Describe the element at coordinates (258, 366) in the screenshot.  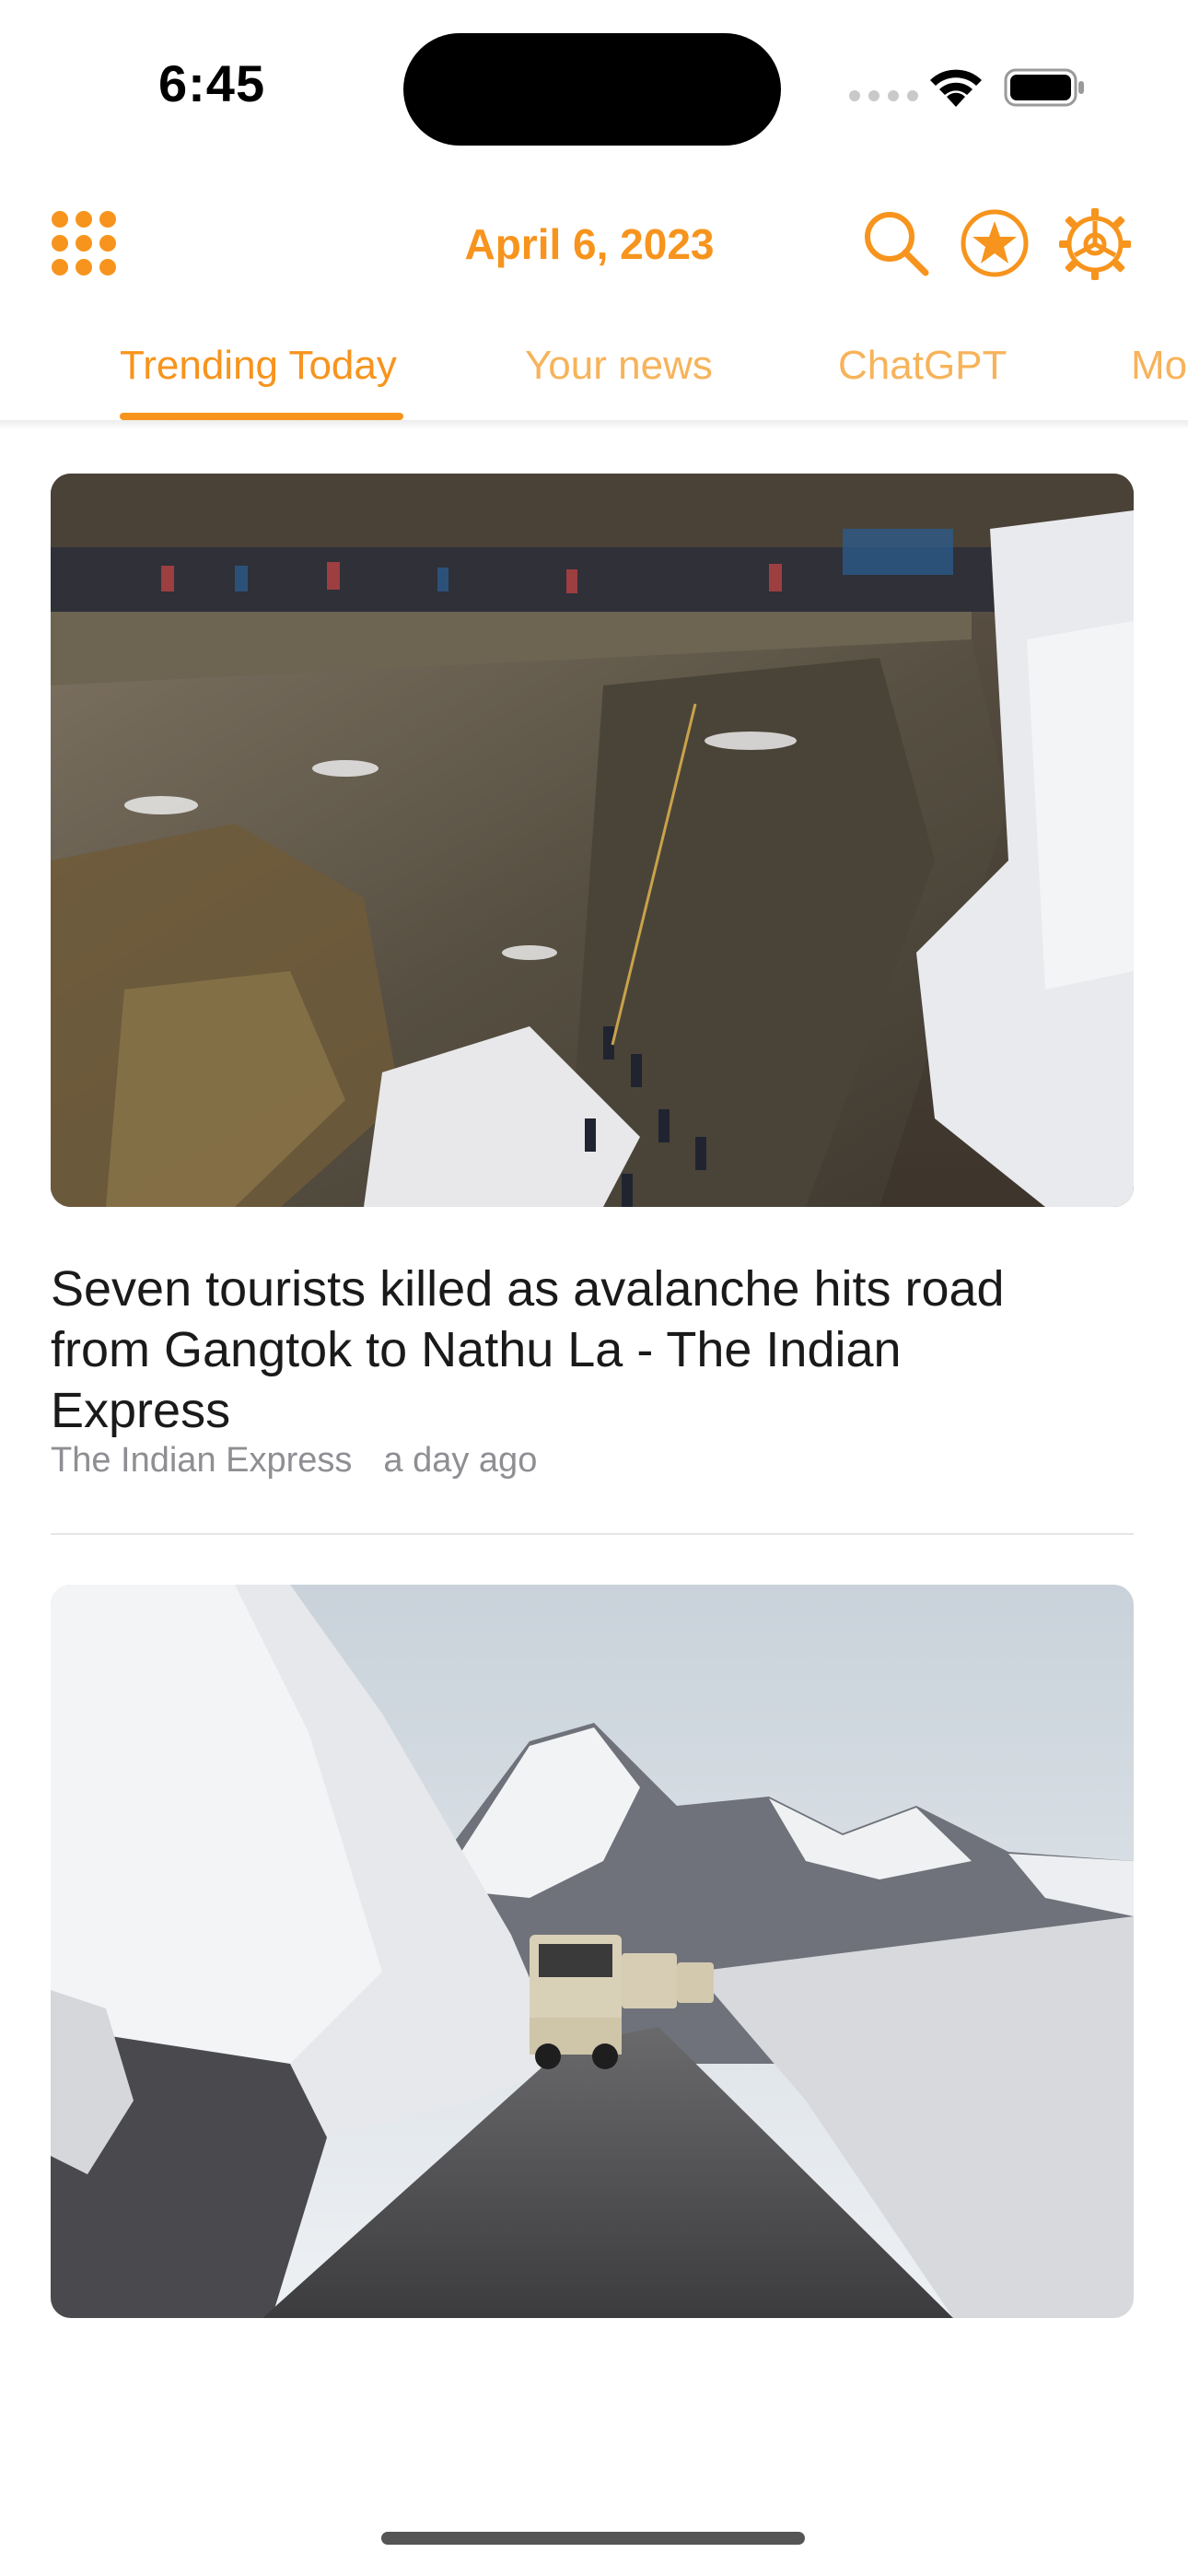
I see `tab-trending-today: Trending Today` at that location.